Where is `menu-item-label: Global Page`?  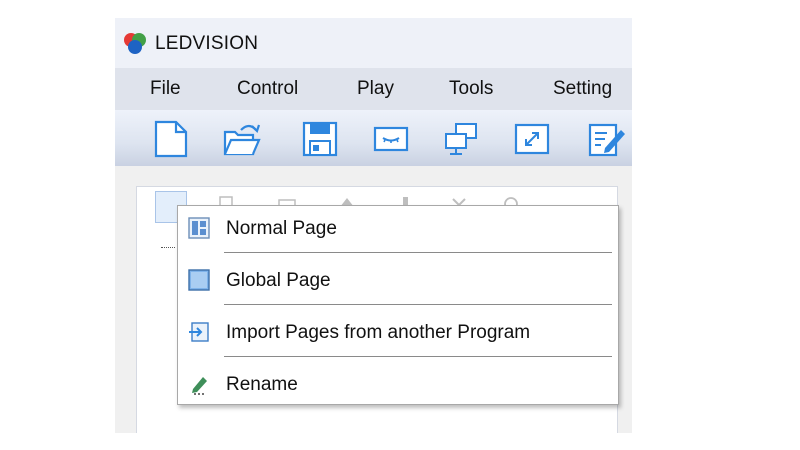 menu-item-label: Global Page is located at coordinates (278, 280).